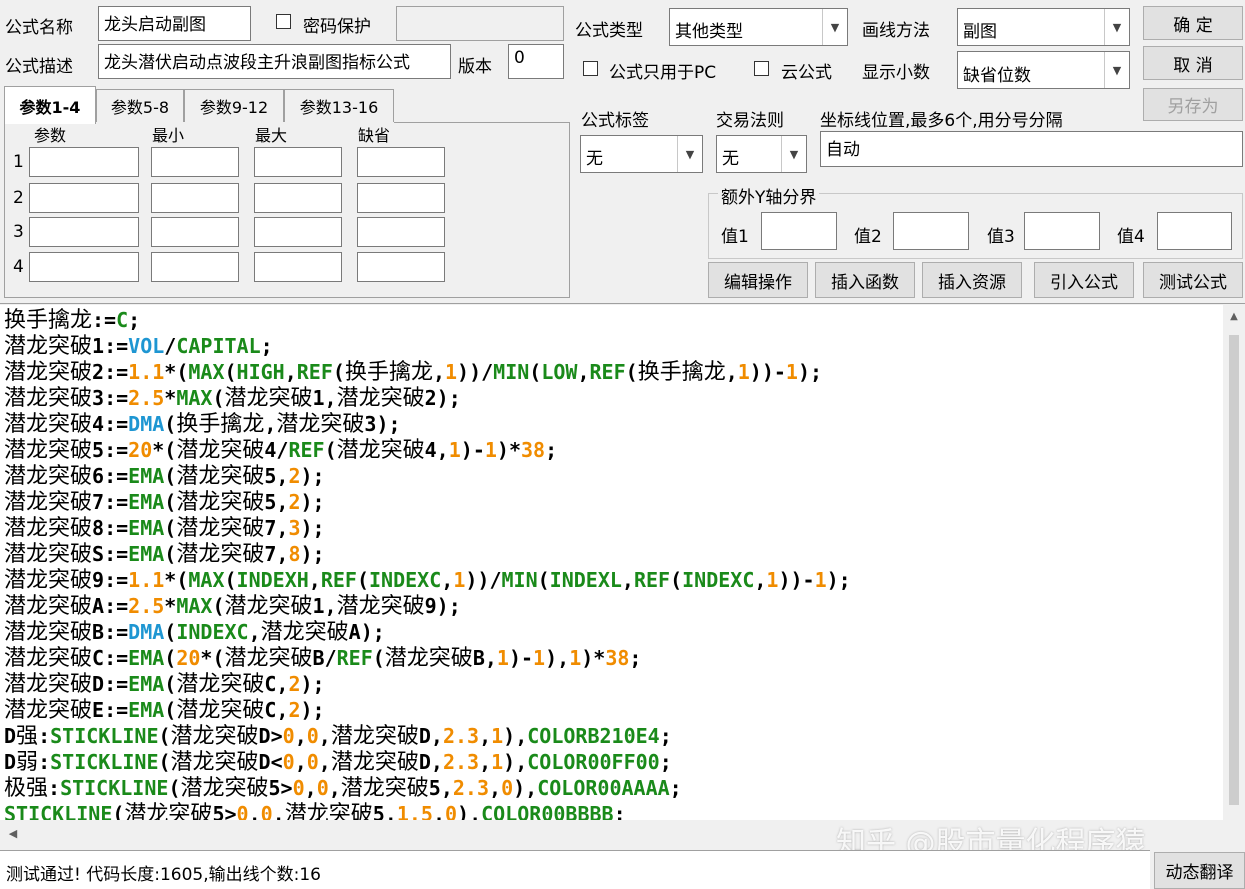 This screenshot has height=889, width=1245. What do you see at coordinates (84, 162) in the screenshot?
I see `param-1-name` at bounding box center [84, 162].